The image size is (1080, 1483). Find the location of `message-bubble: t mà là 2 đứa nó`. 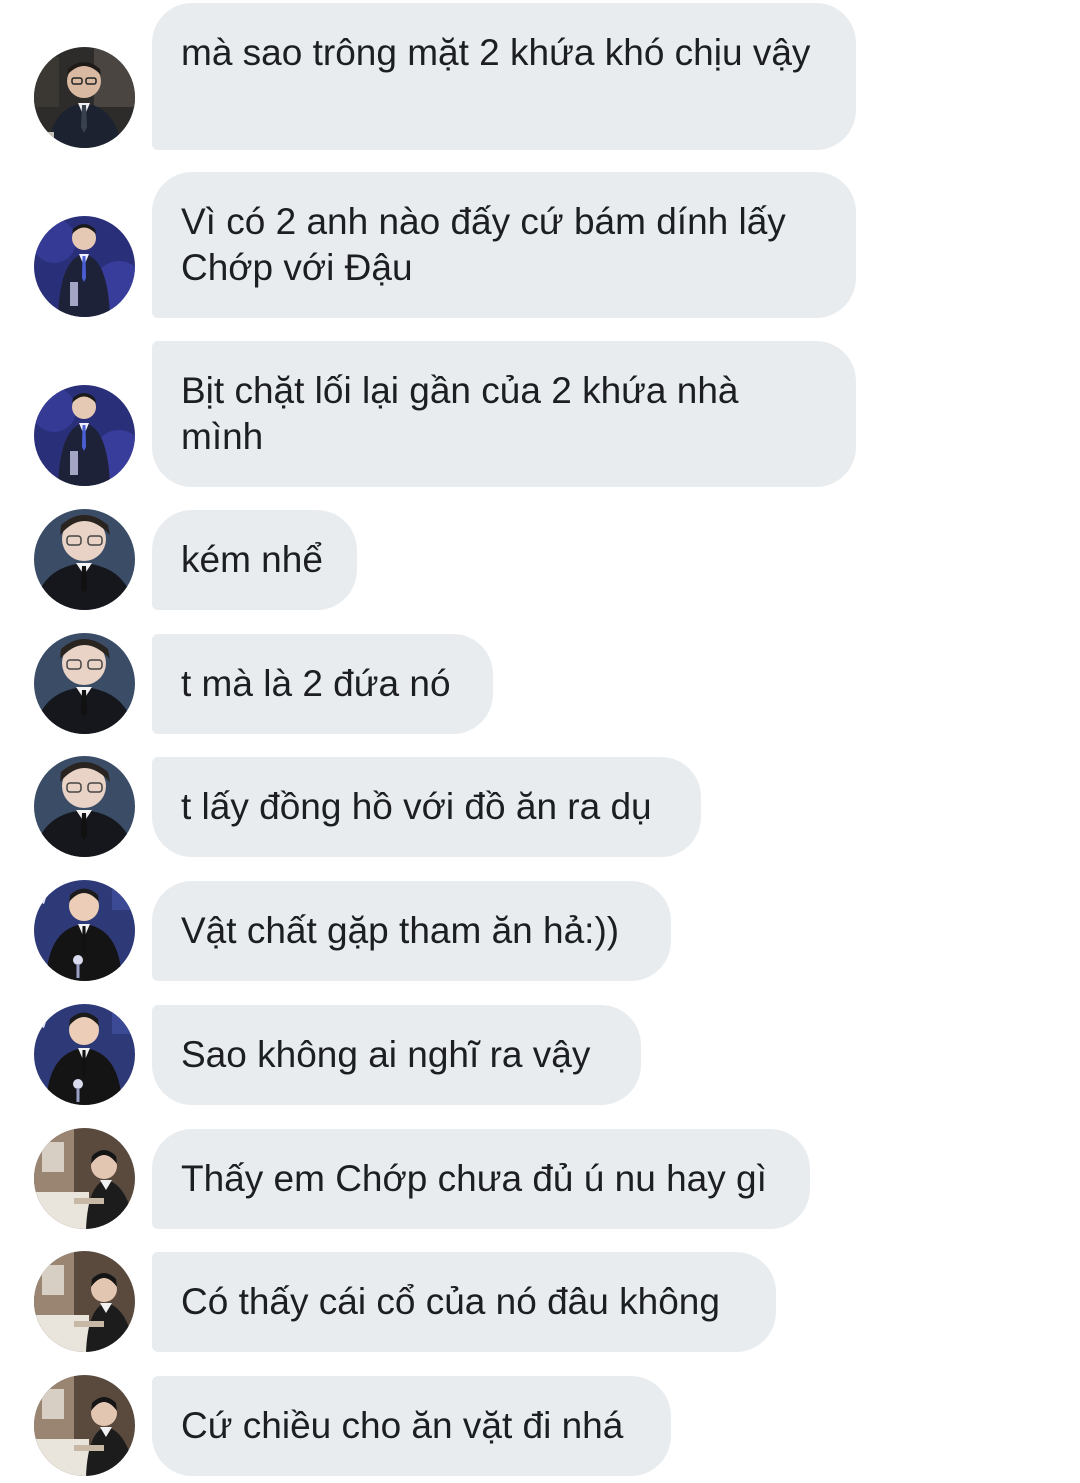

message-bubble: t mà là 2 đứa nó is located at coordinates (322, 684).